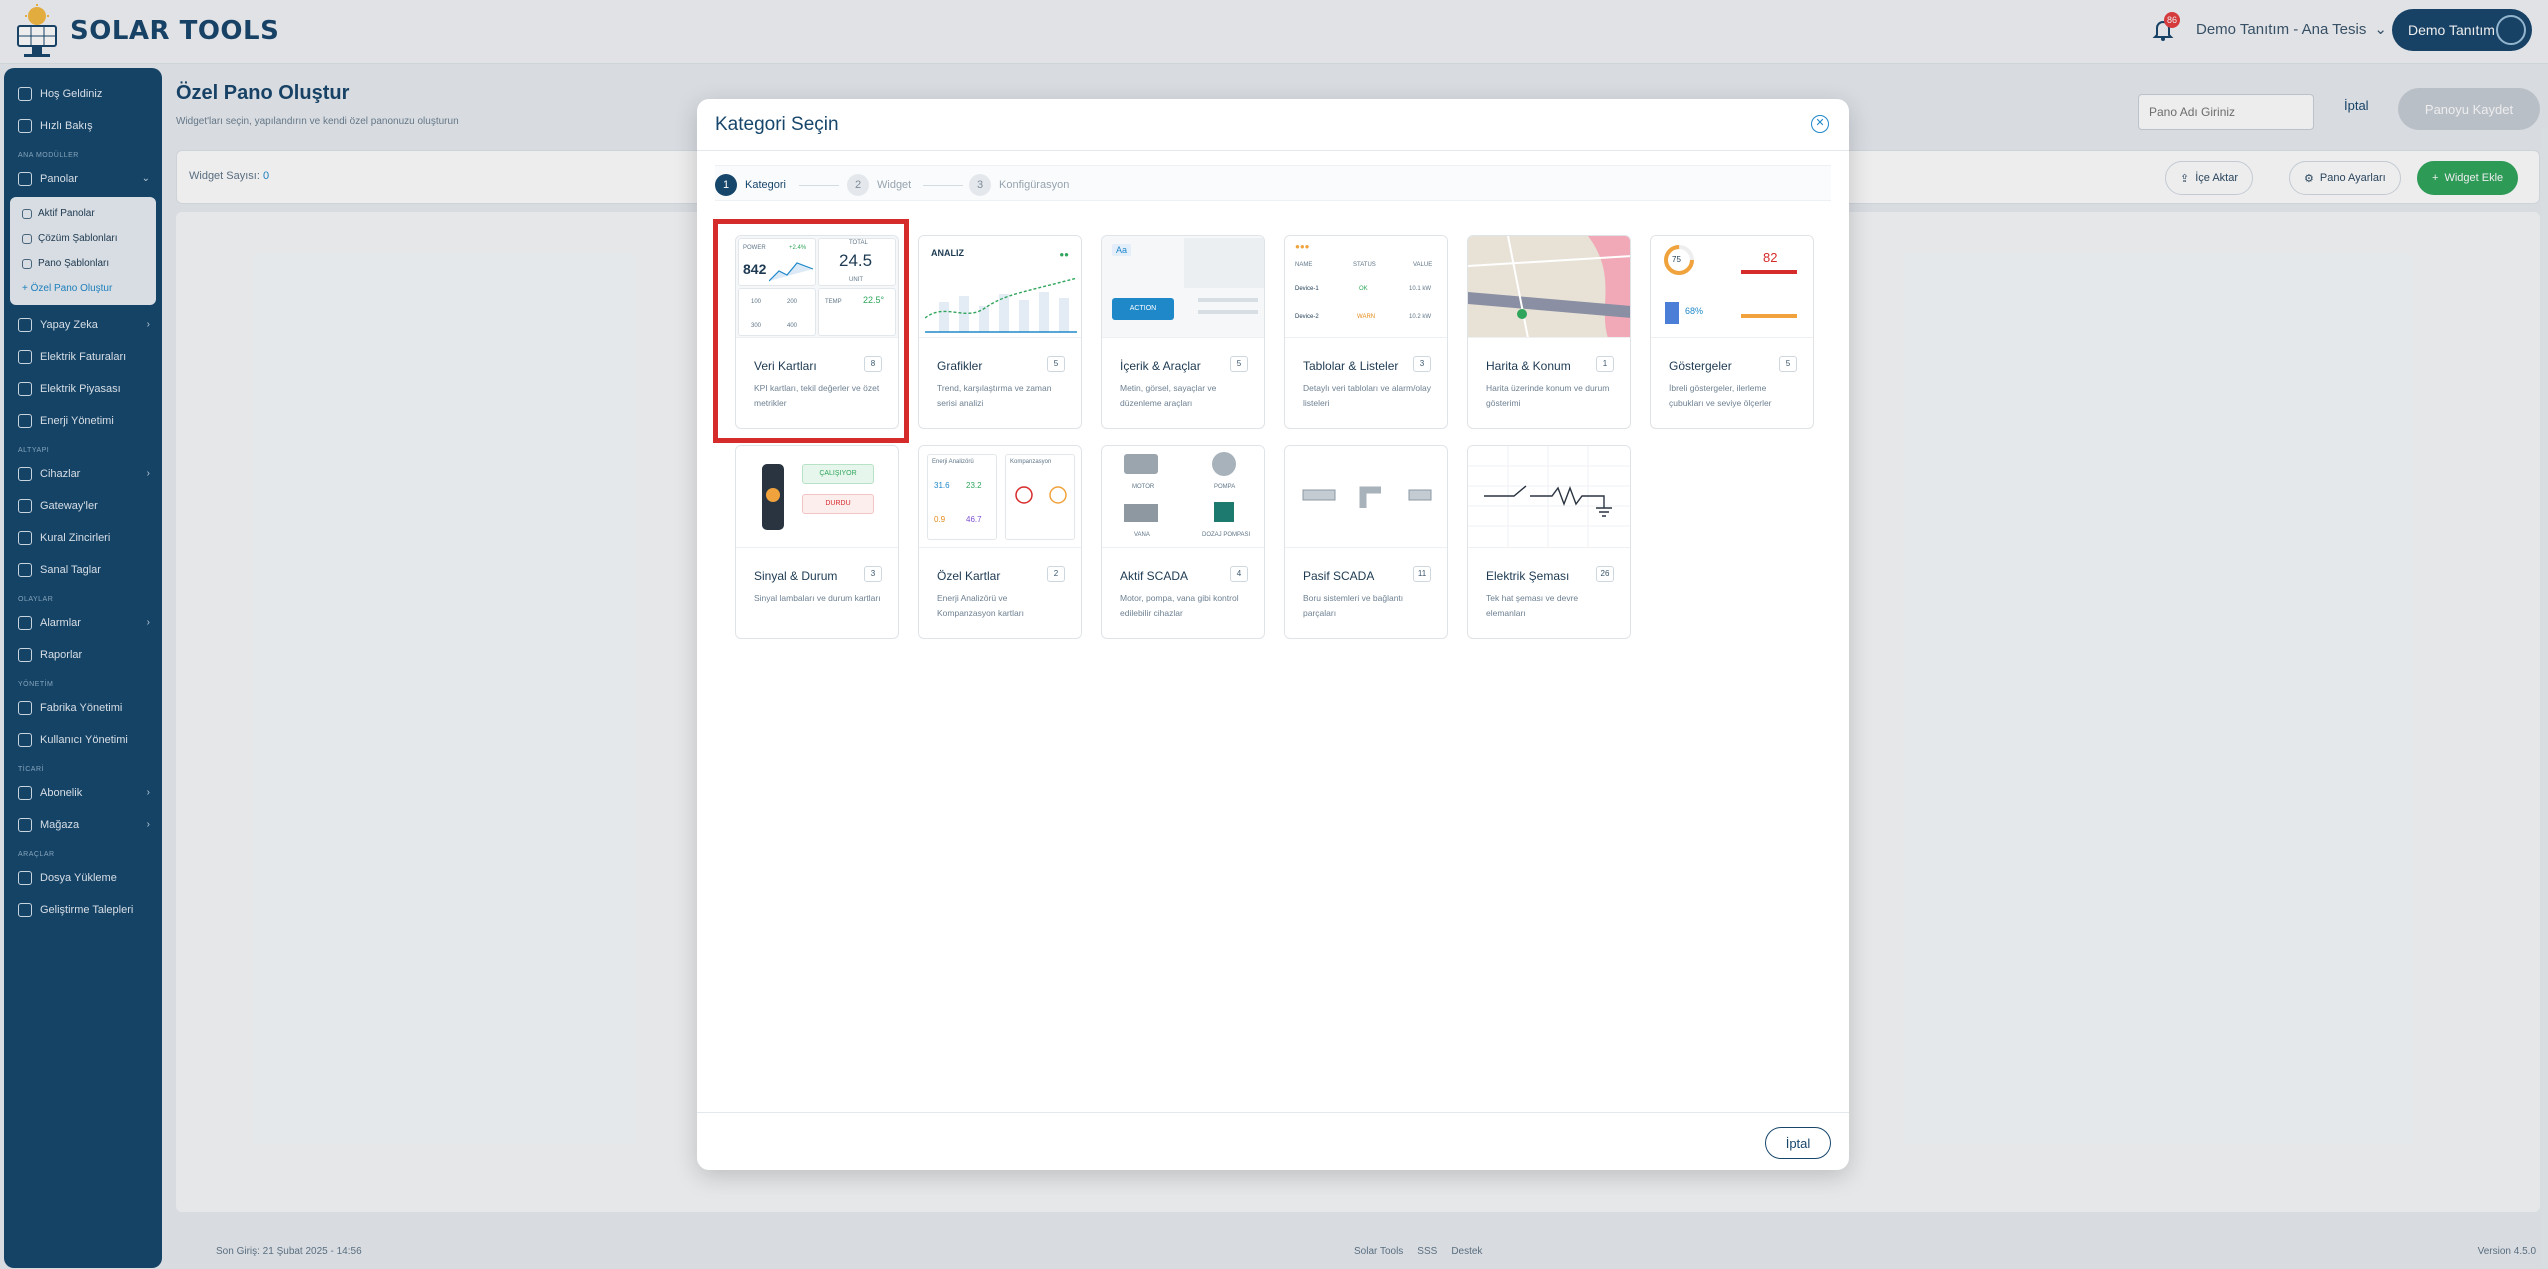 Image resolution: width=2548 pixels, height=1269 pixels. Describe the element at coordinates (1001, 305) in the screenshot. I see `line-chart-thumbnail` at that location.